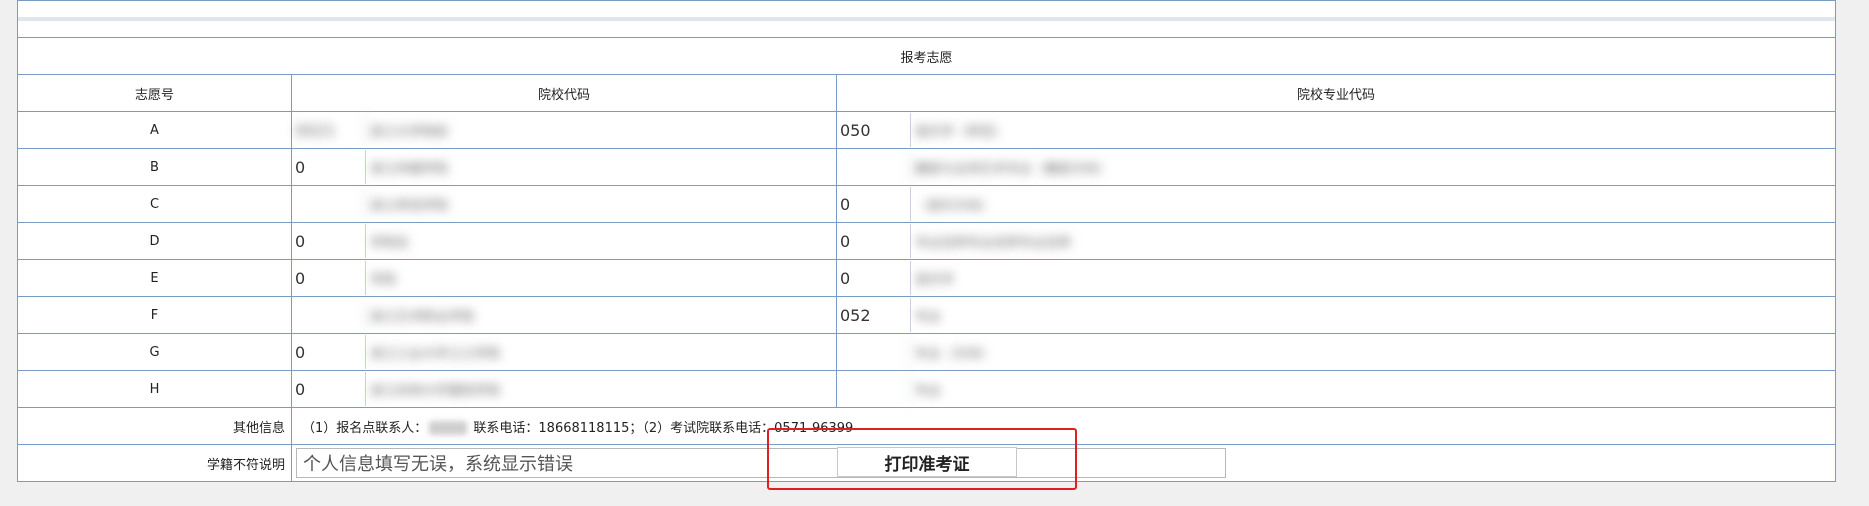 This screenshot has width=1869, height=506. I want to click on school-field: 0021 浙江大学院校, so click(564, 130).